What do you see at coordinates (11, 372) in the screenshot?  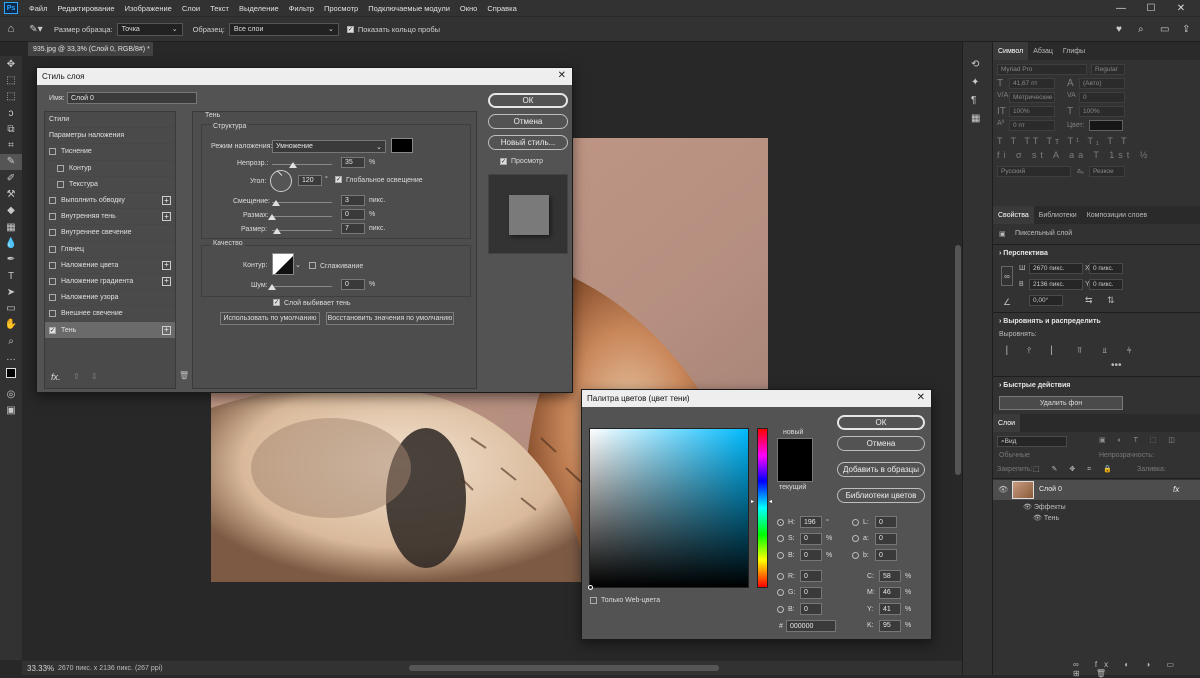 I see `foreground-color-swatch` at bounding box center [11, 372].